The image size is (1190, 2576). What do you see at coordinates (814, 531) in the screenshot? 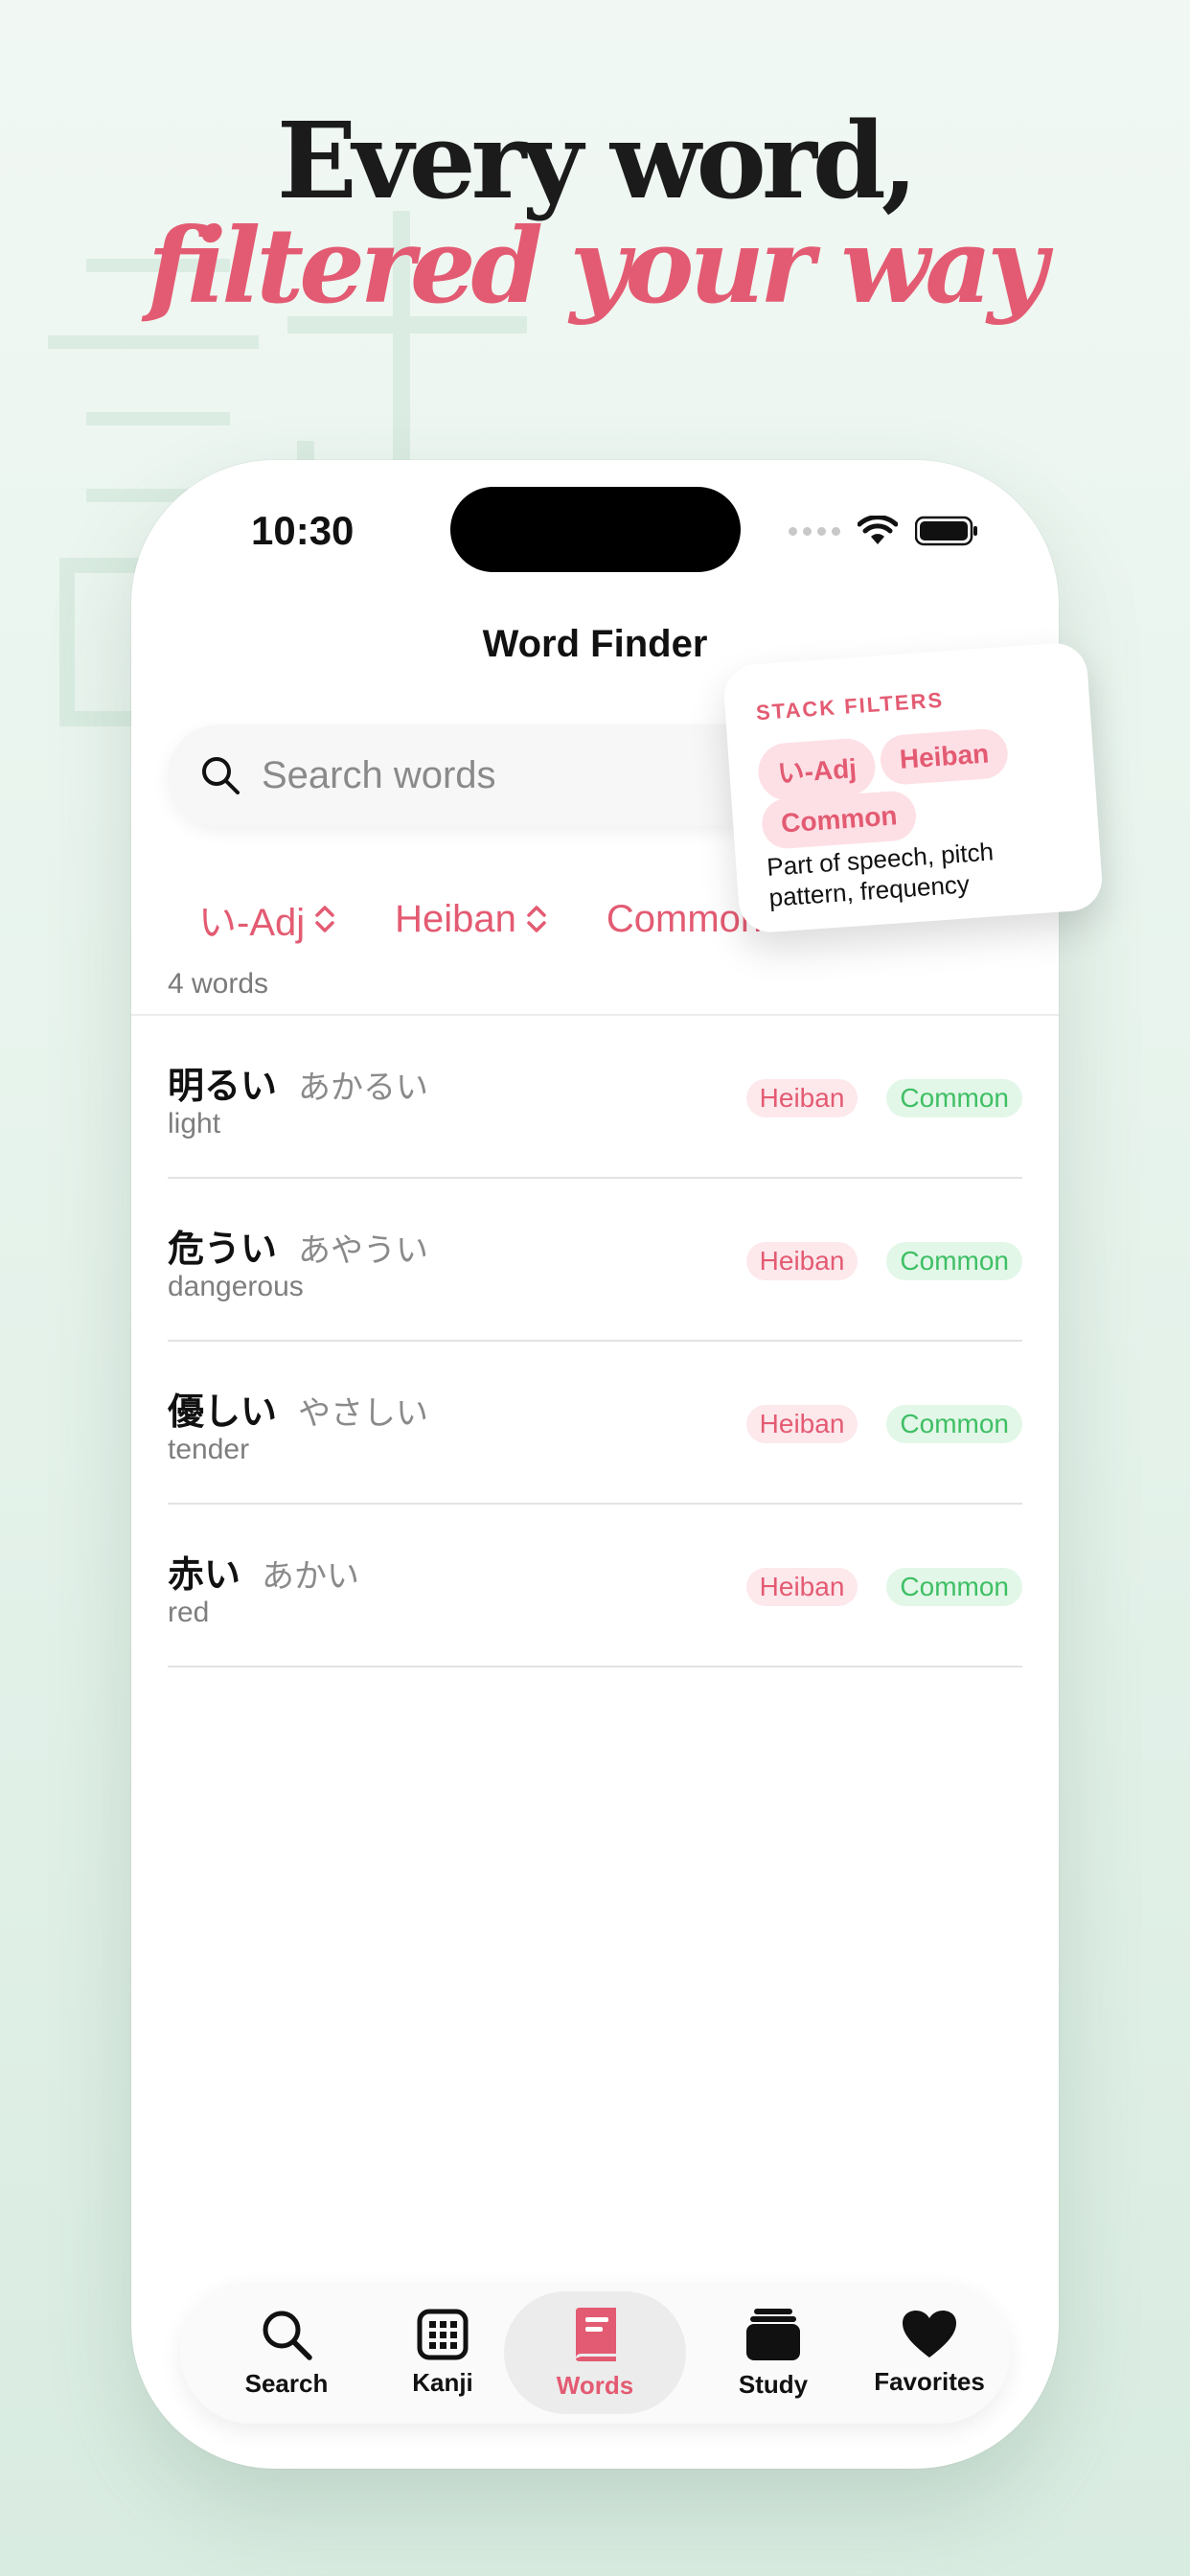
I see `signal-dots-icon` at bounding box center [814, 531].